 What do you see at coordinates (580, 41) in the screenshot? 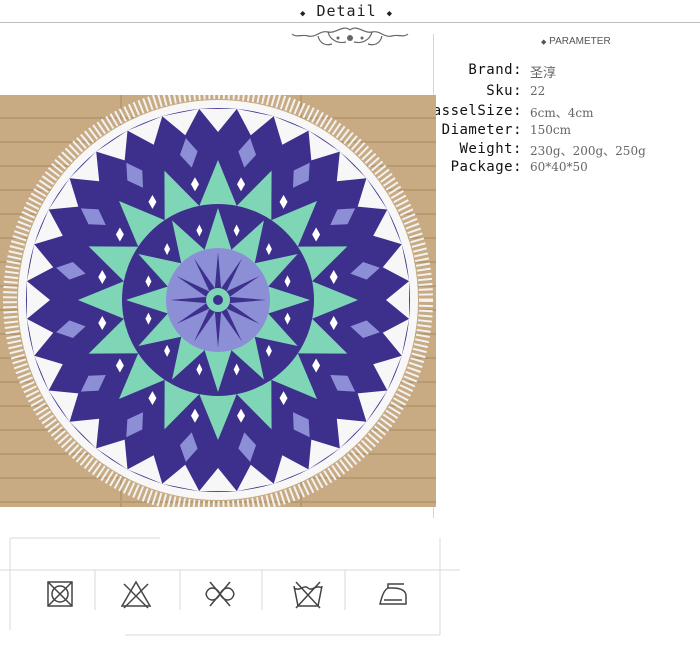
I see `parameter-title-text: PARAMETER` at bounding box center [580, 41].